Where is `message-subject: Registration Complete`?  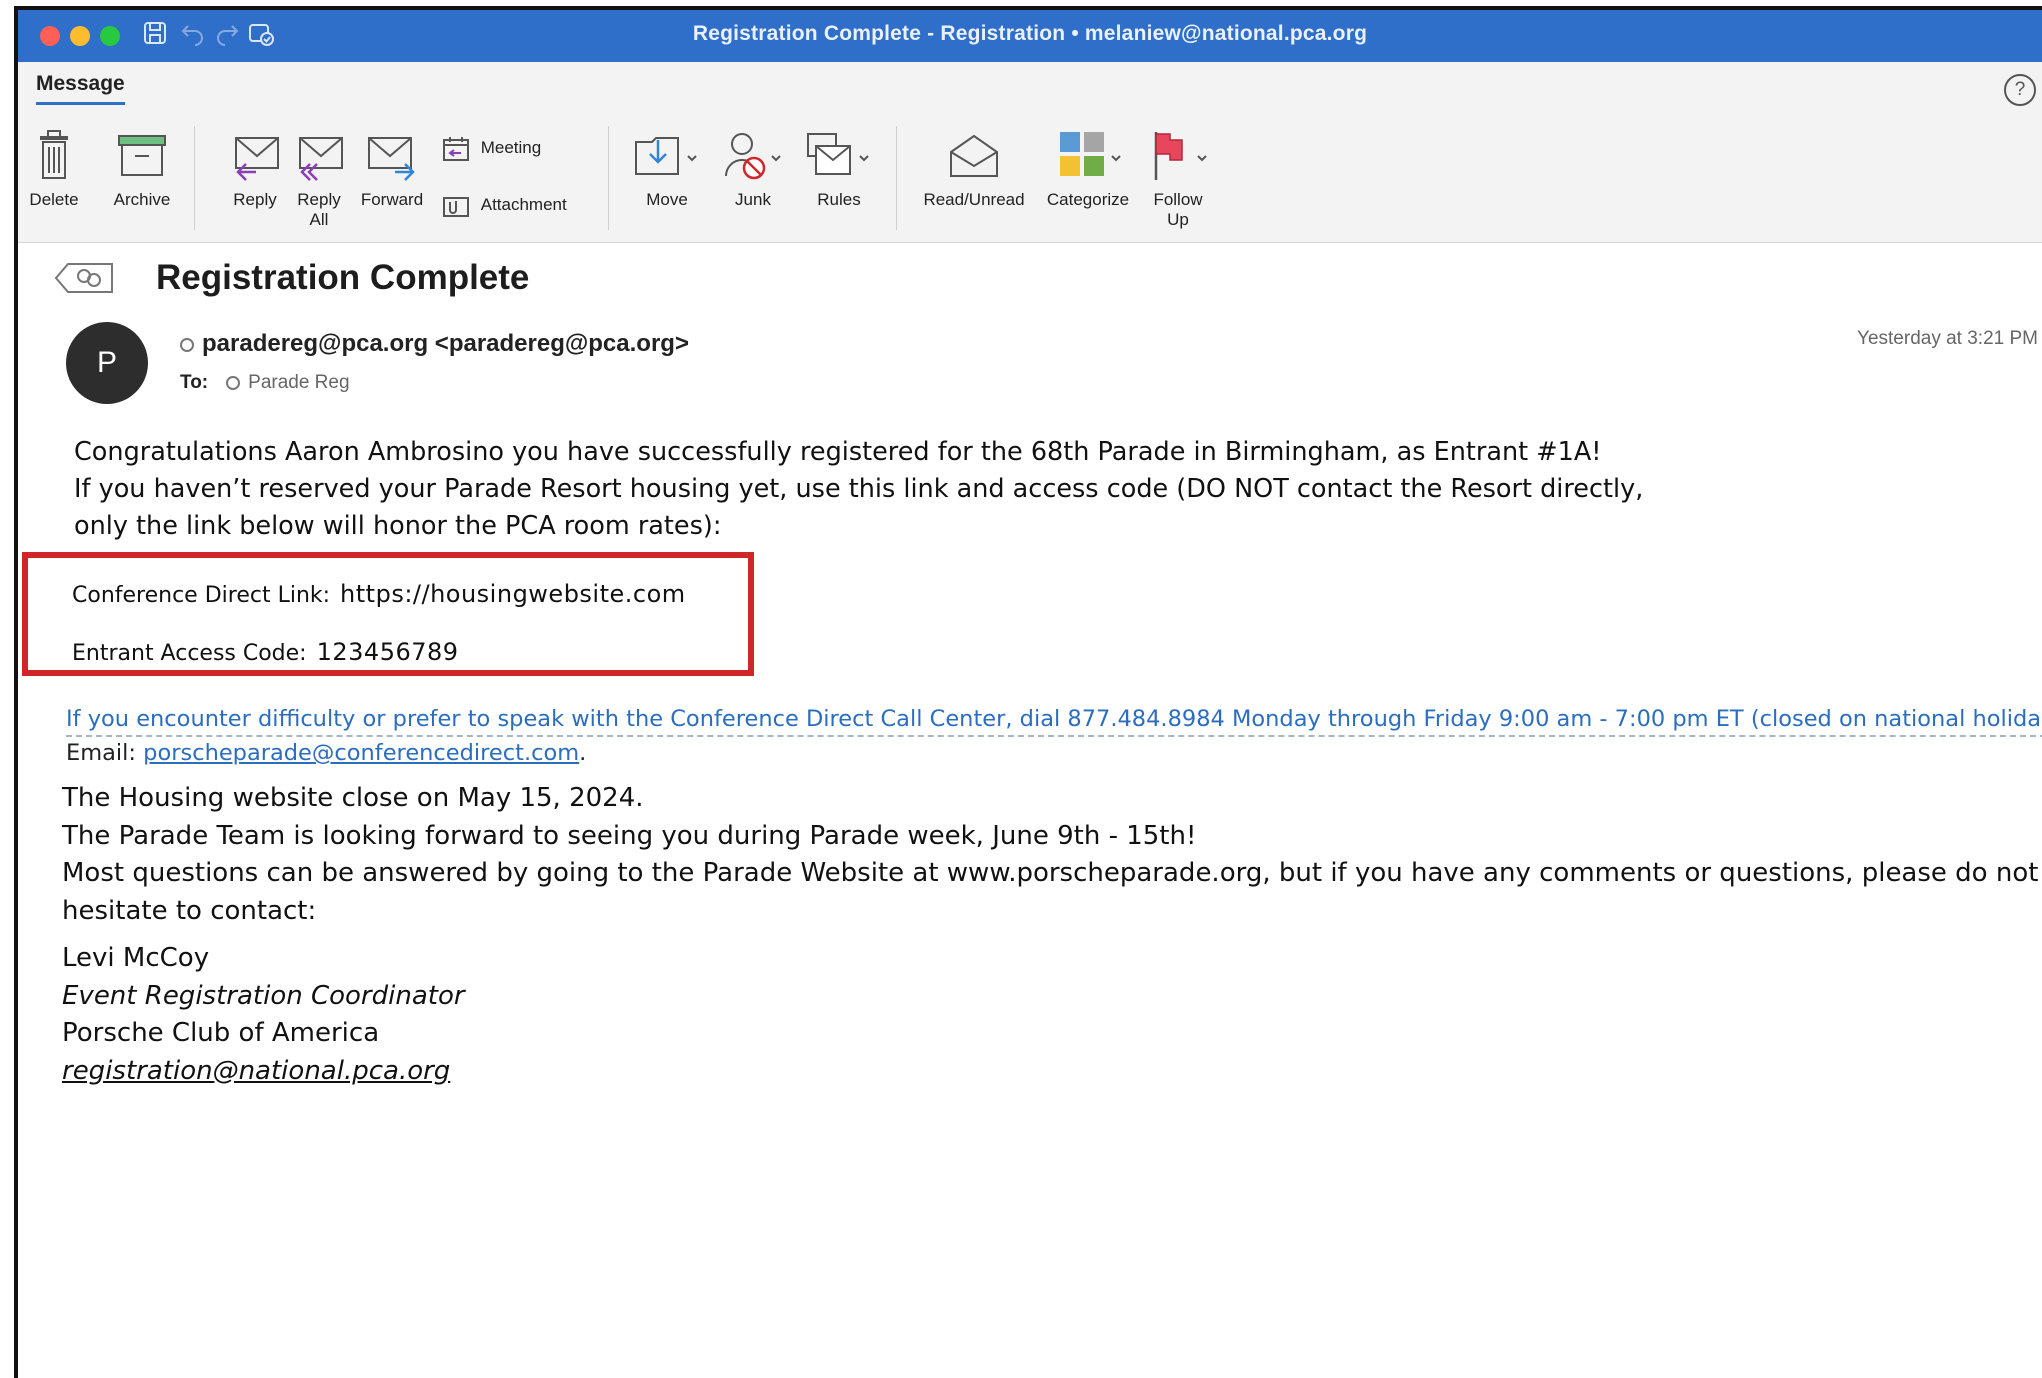
message-subject: Registration Complete is located at coordinates (343, 277).